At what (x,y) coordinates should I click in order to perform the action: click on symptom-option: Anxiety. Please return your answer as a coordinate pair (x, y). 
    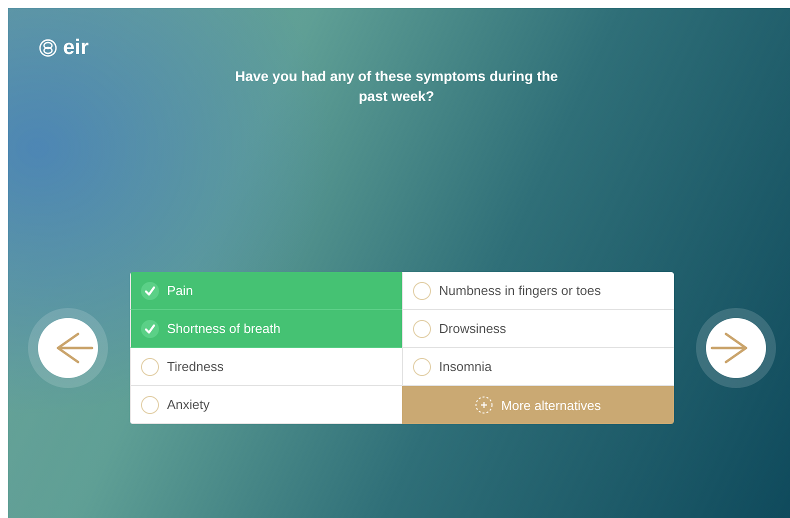
    Looking at the image, I should click on (266, 405).